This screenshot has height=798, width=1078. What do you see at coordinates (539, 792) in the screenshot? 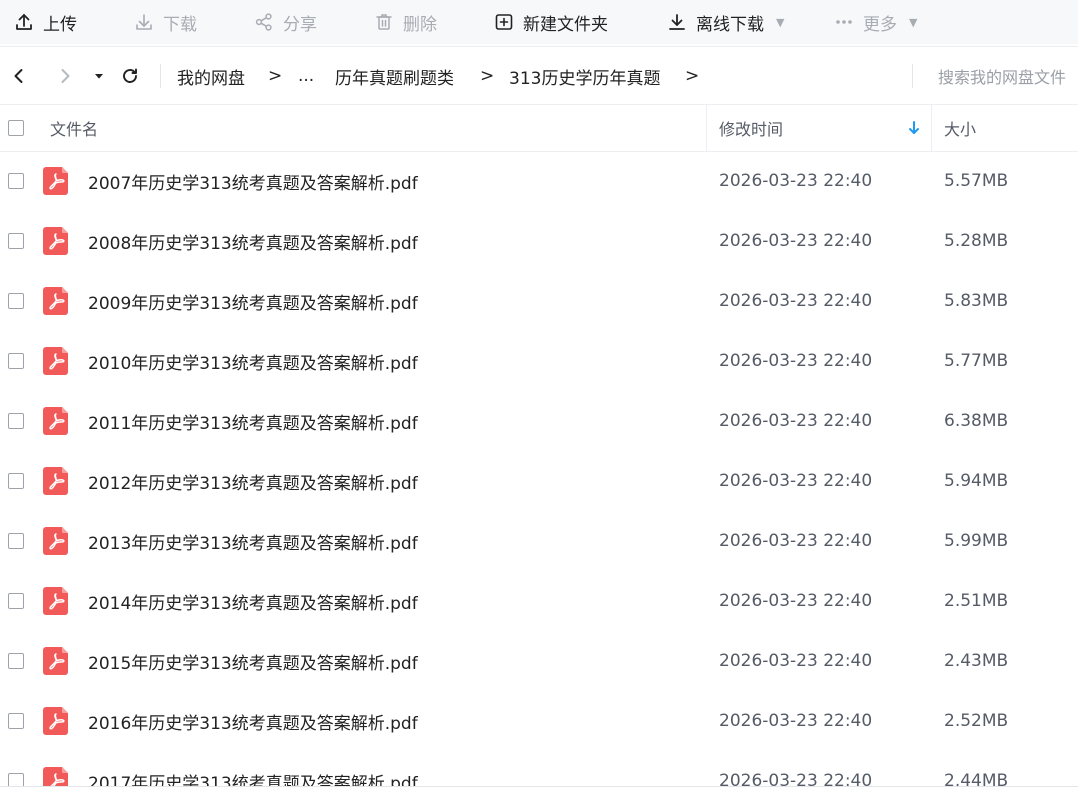
I see `window-bottom-edge` at bounding box center [539, 792].